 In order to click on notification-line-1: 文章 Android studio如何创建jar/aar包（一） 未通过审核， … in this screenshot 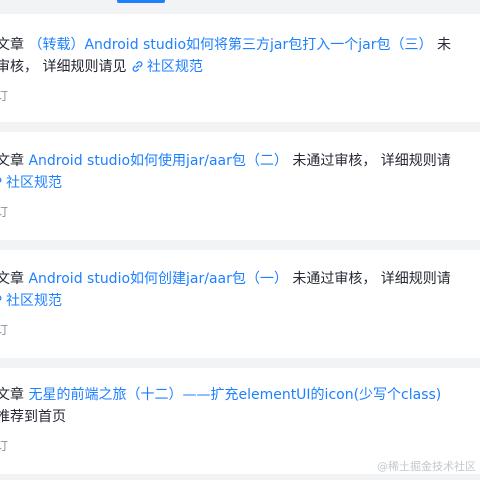, I will do `click(225, 279)`.